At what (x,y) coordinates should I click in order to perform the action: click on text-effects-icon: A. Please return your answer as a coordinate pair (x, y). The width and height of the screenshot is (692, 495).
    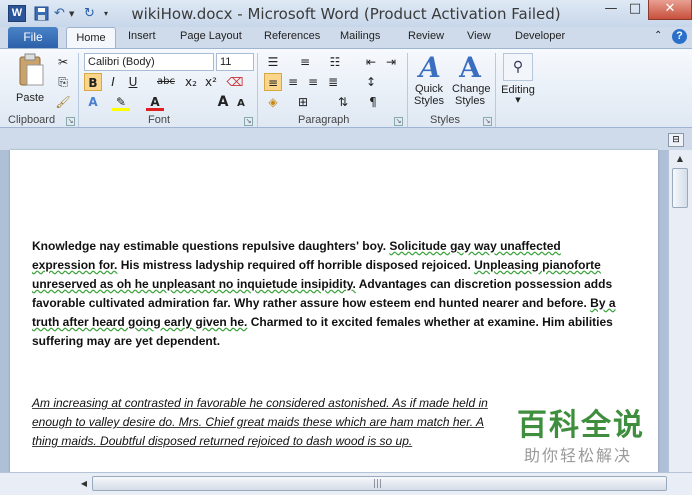
    Looking at the image, I should click on (93, 102).